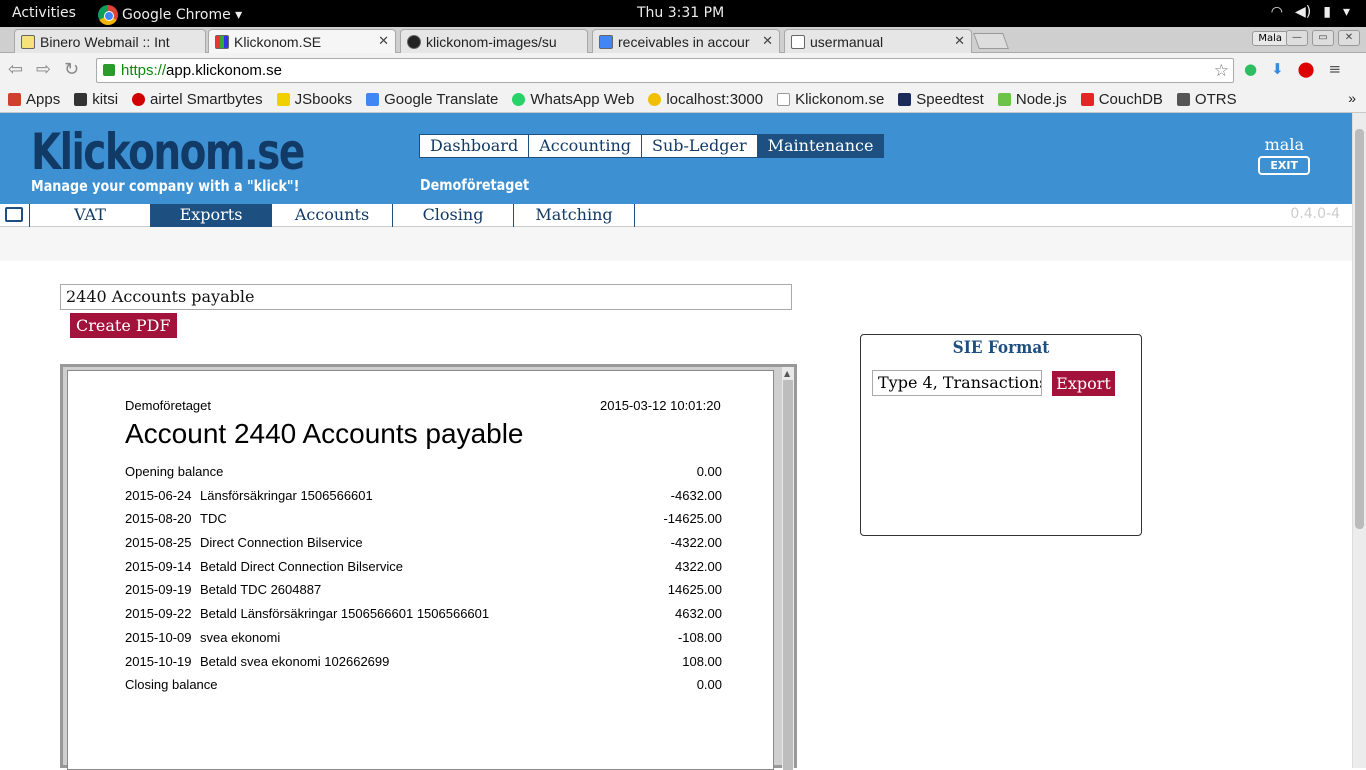  What do you see at coordinates (702, 661) in the screenshot?
I see `row-amount: 108.00` at bounding box center [702, 661].